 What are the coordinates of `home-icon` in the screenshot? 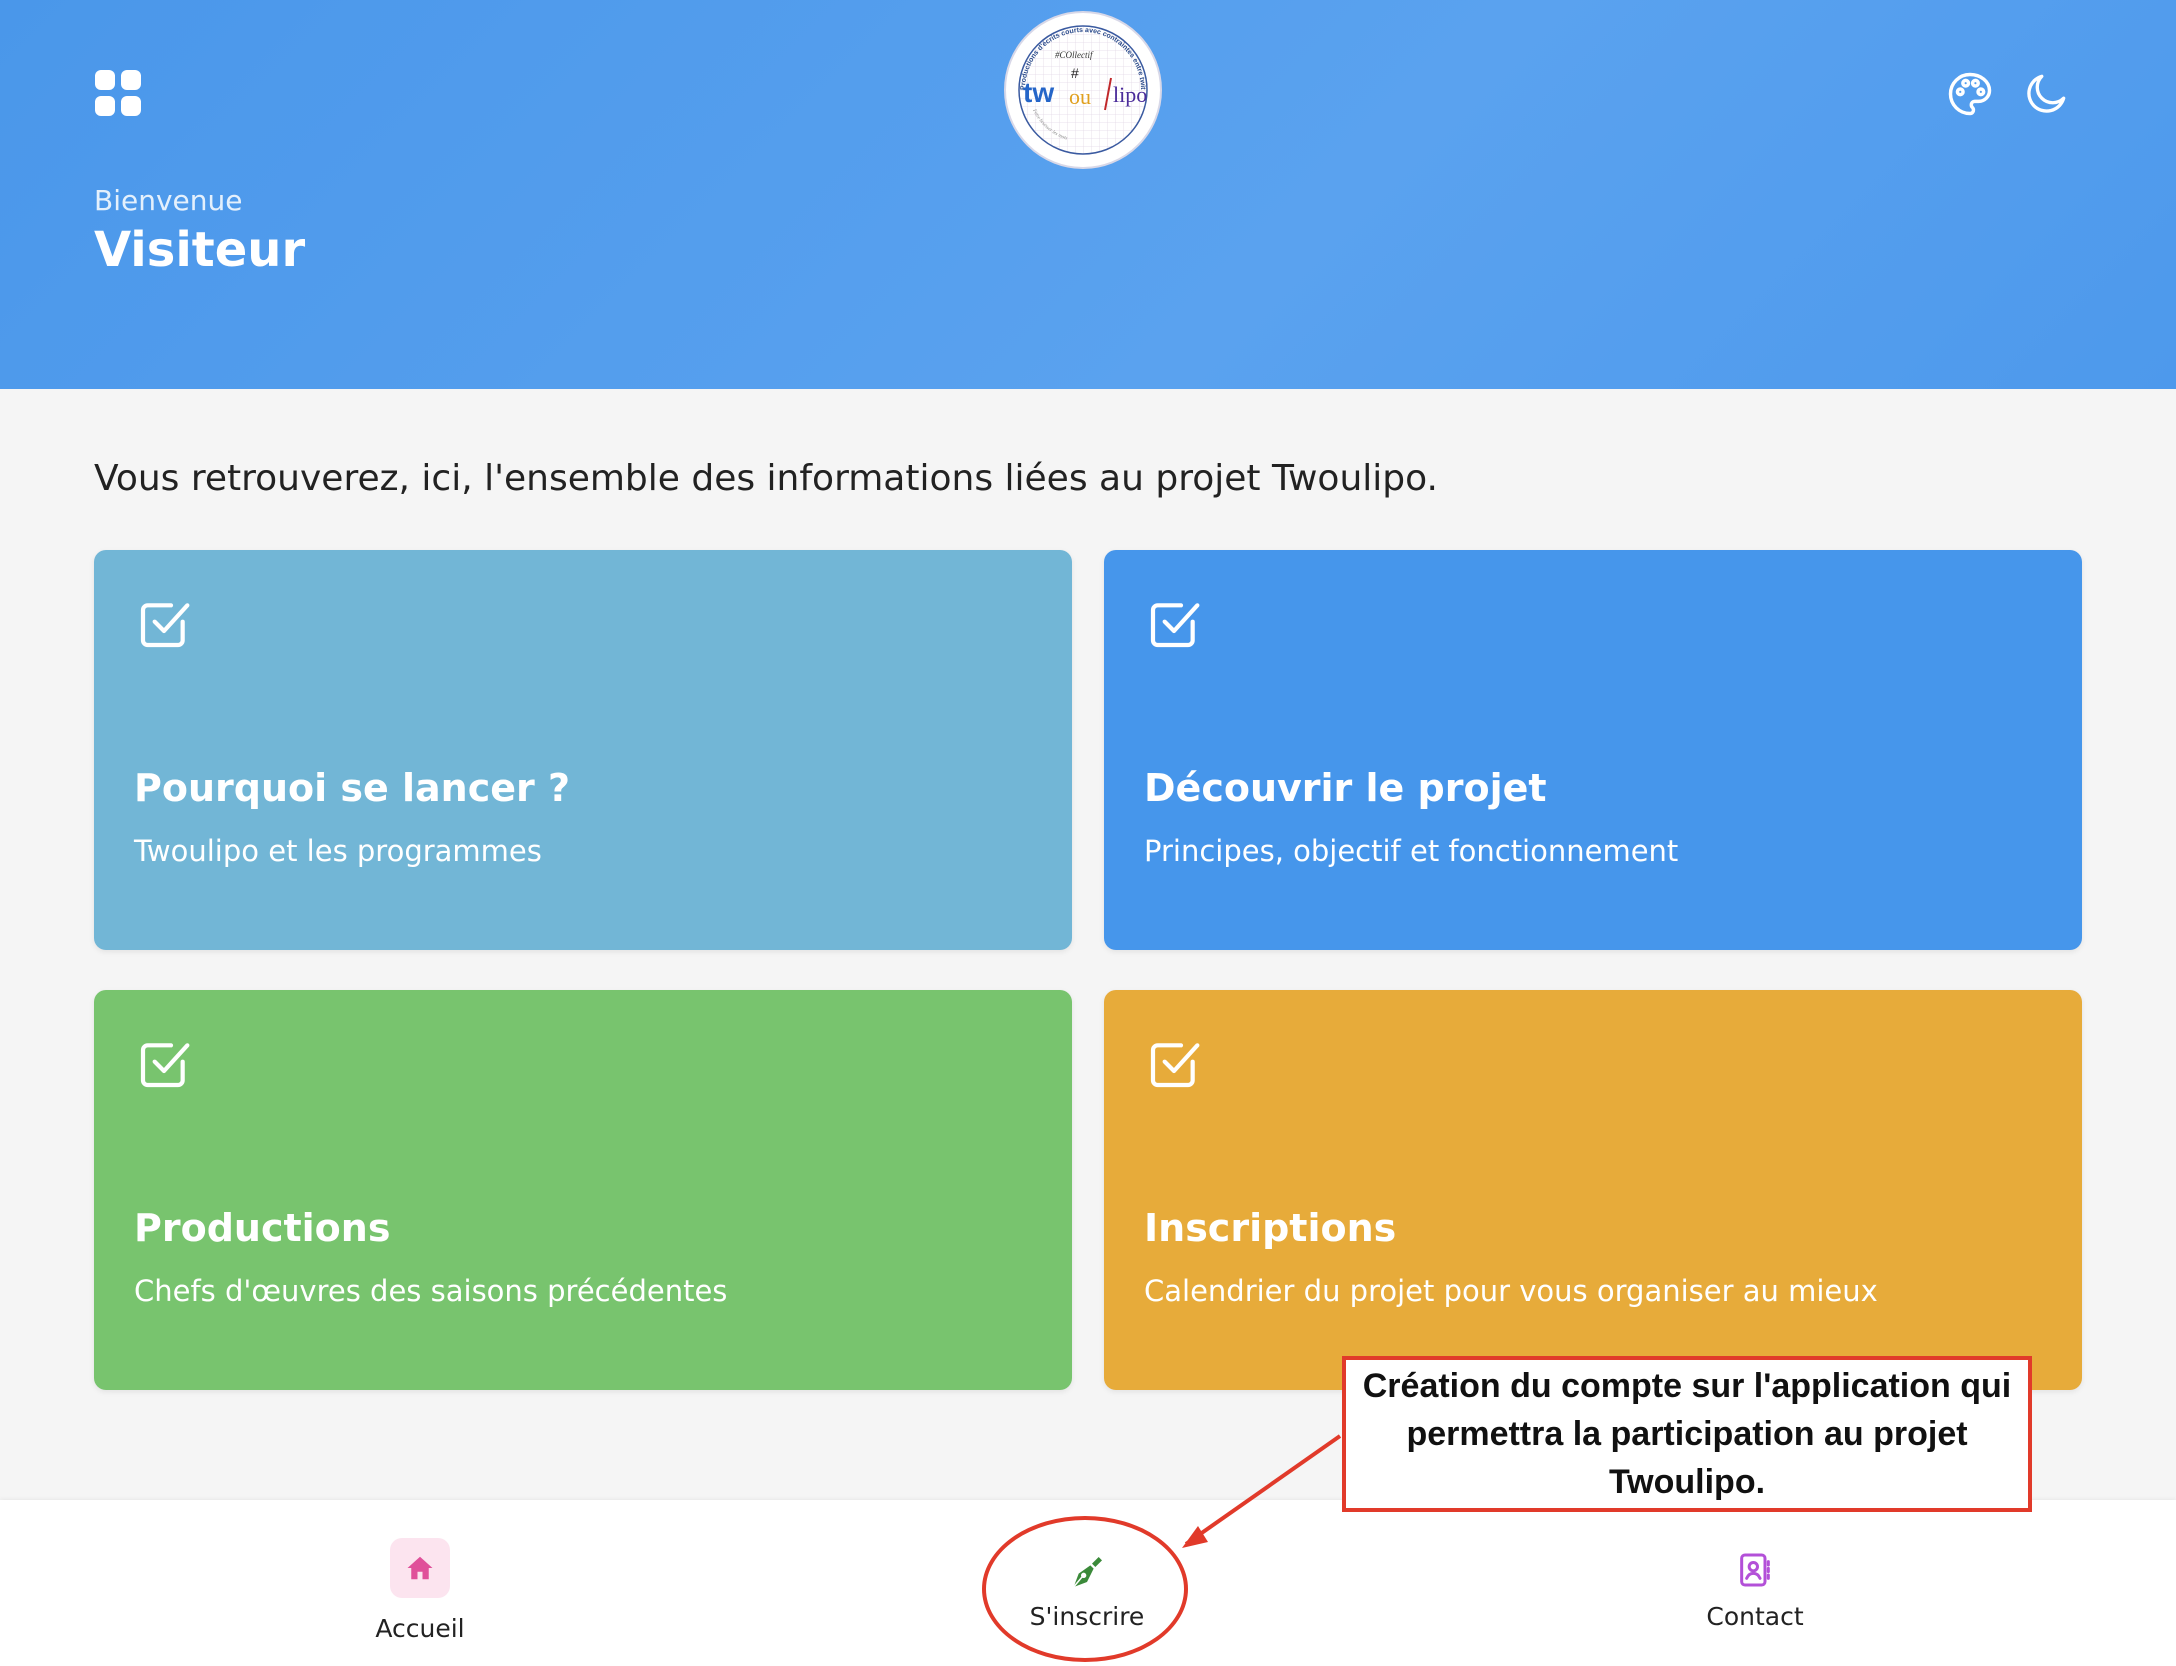 It's located at (420, 1568).